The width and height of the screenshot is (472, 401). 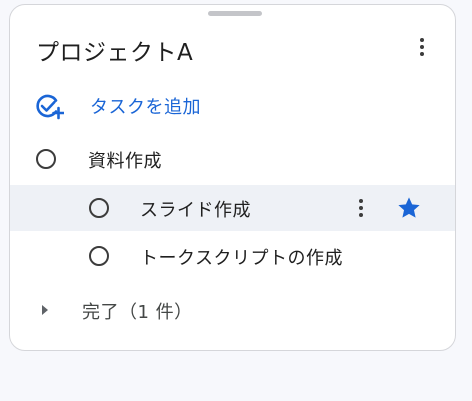 What do you see at coordinates (232, 310) in the screenshot?
I see `completed-section-toggle: 完了（1 件）` at bounding box center [232, 310].